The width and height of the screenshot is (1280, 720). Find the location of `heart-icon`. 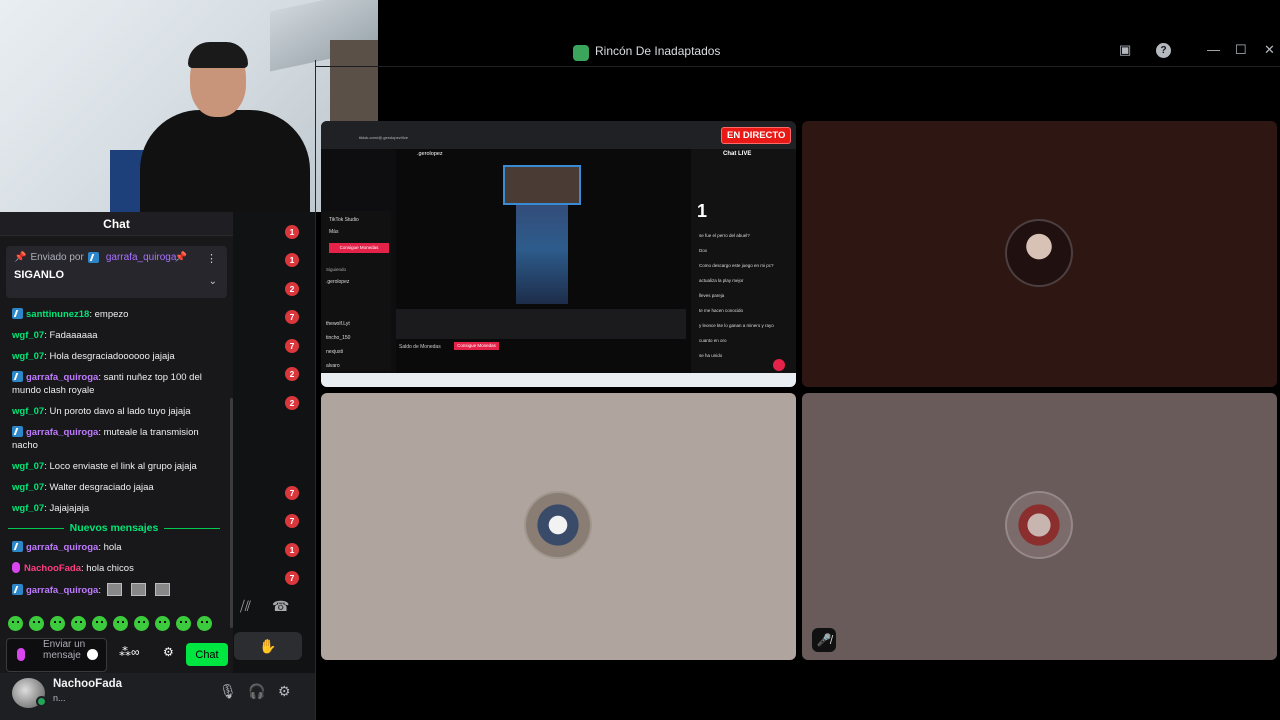

heart-icon is located at coordinates (779, 365).